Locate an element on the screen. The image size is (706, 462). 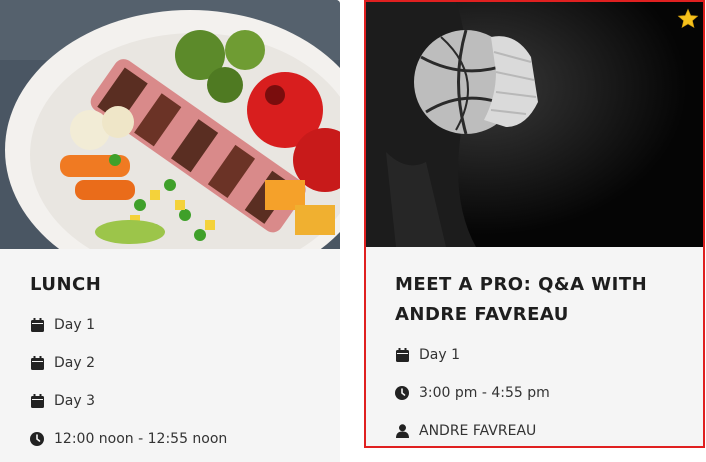
session-speaker: ANDRE FAVREAU is located at coordinates (465, 431).